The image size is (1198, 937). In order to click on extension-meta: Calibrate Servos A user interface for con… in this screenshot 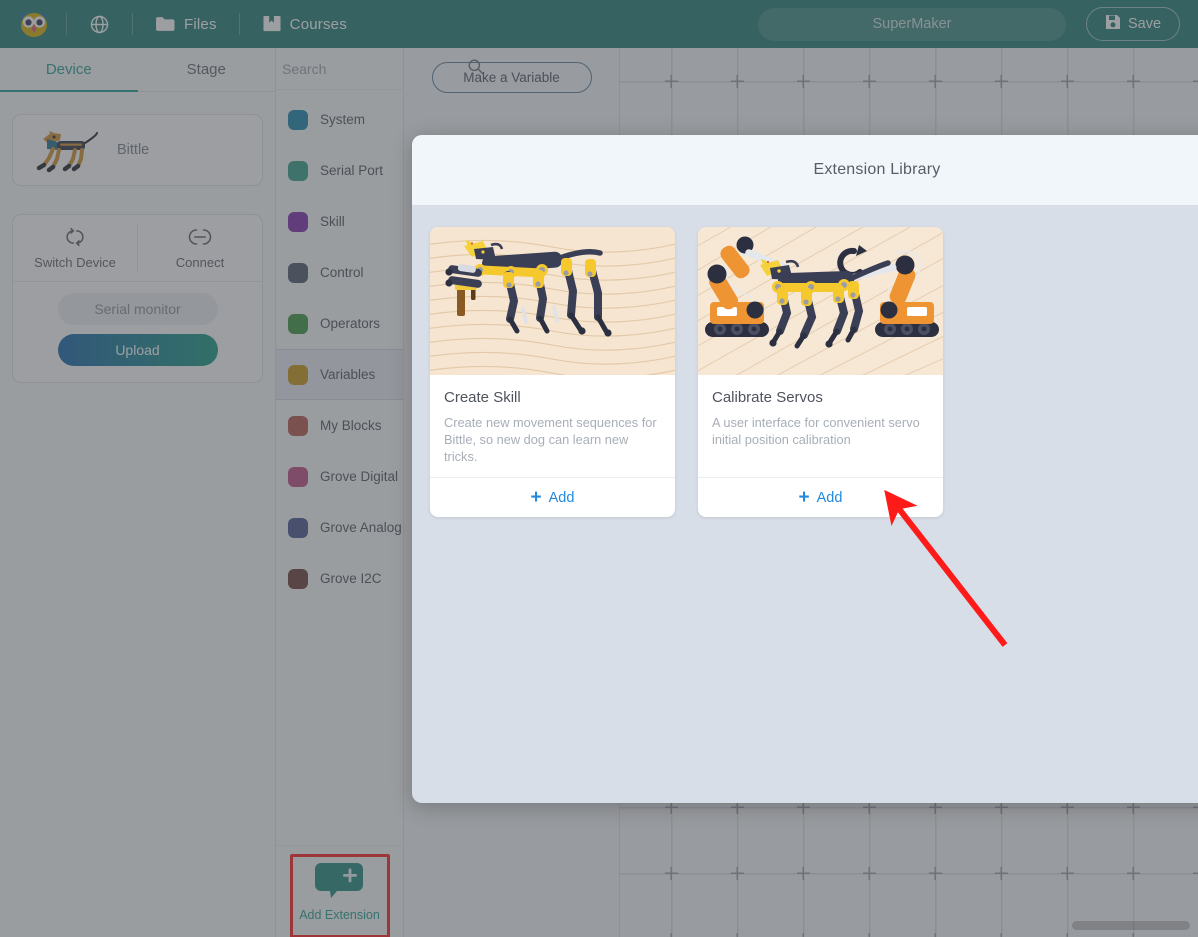, I will do `click(820, 426)`.